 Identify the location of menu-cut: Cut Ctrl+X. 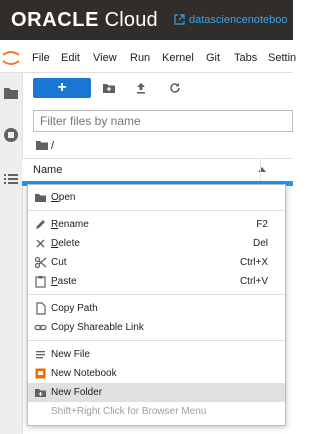
(156, 262).